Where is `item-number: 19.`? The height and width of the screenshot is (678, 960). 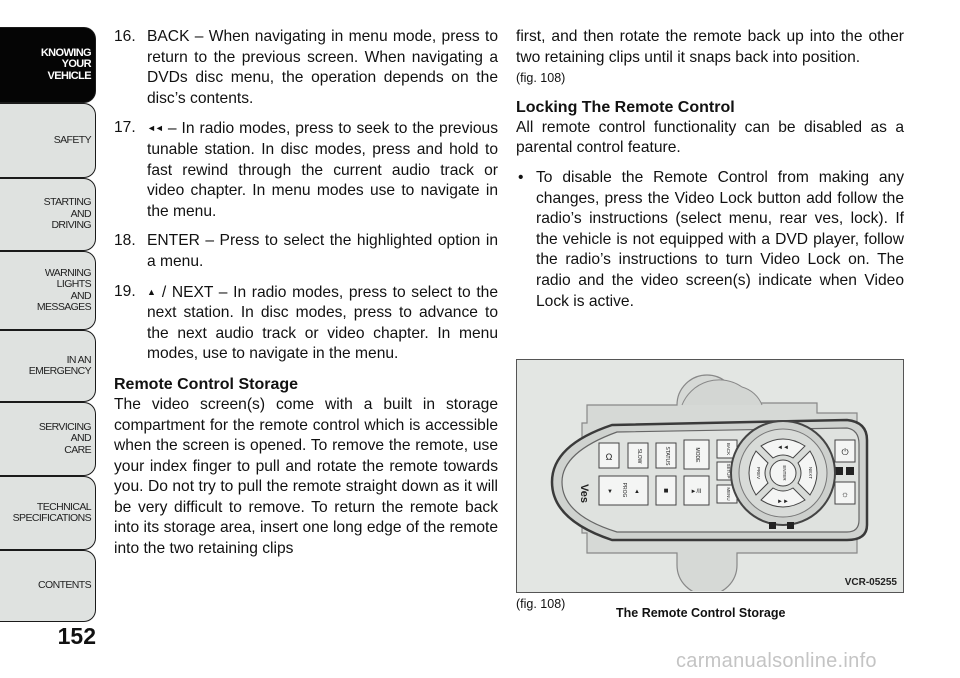 item-number: 19. is located at coordinates (125, 291).